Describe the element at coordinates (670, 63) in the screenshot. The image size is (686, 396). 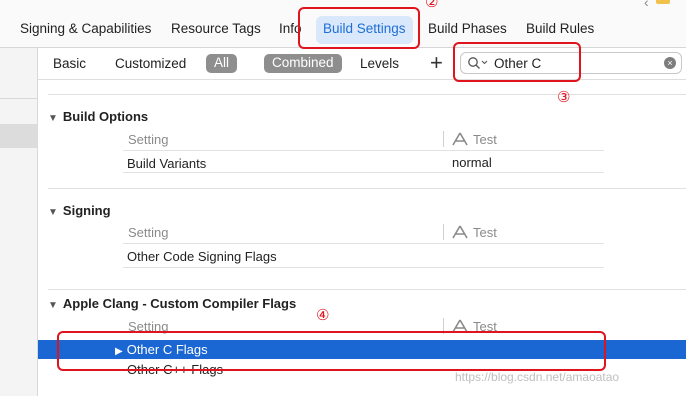
I see `clear-search-icon: ×` at that location.